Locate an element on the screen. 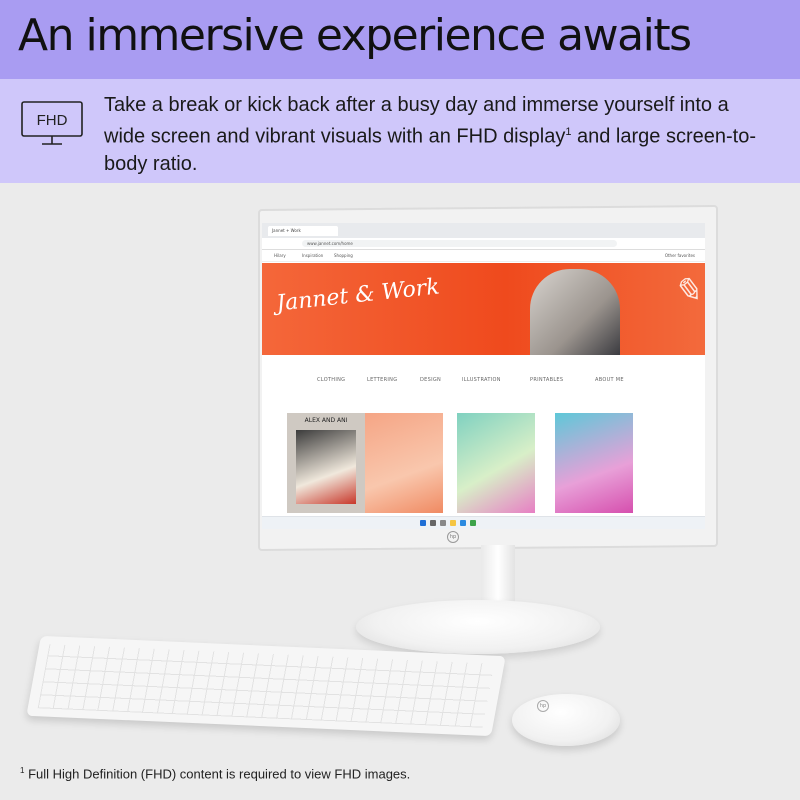 The image size is (800, 800). card-art is located at coordinates (326, 467).